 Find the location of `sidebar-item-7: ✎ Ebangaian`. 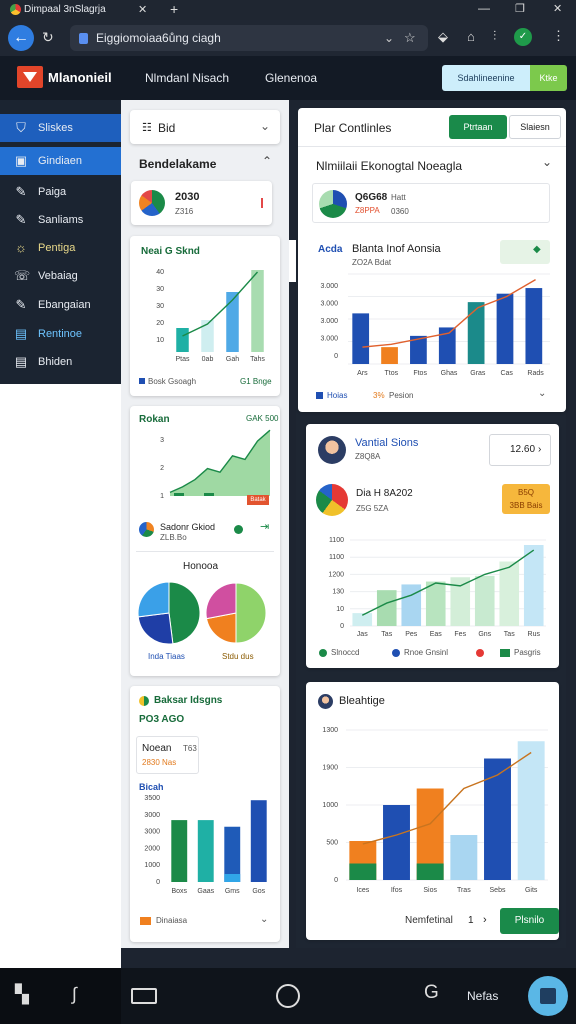

sidebar-item-7: ✎ Ebangaian is located at coordinates (60, 305).